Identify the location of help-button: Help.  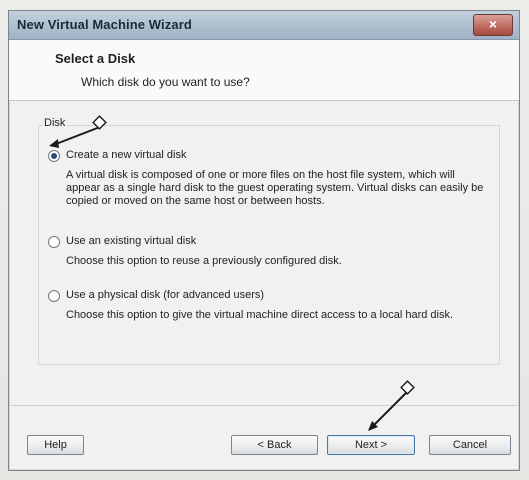
(55, 445).